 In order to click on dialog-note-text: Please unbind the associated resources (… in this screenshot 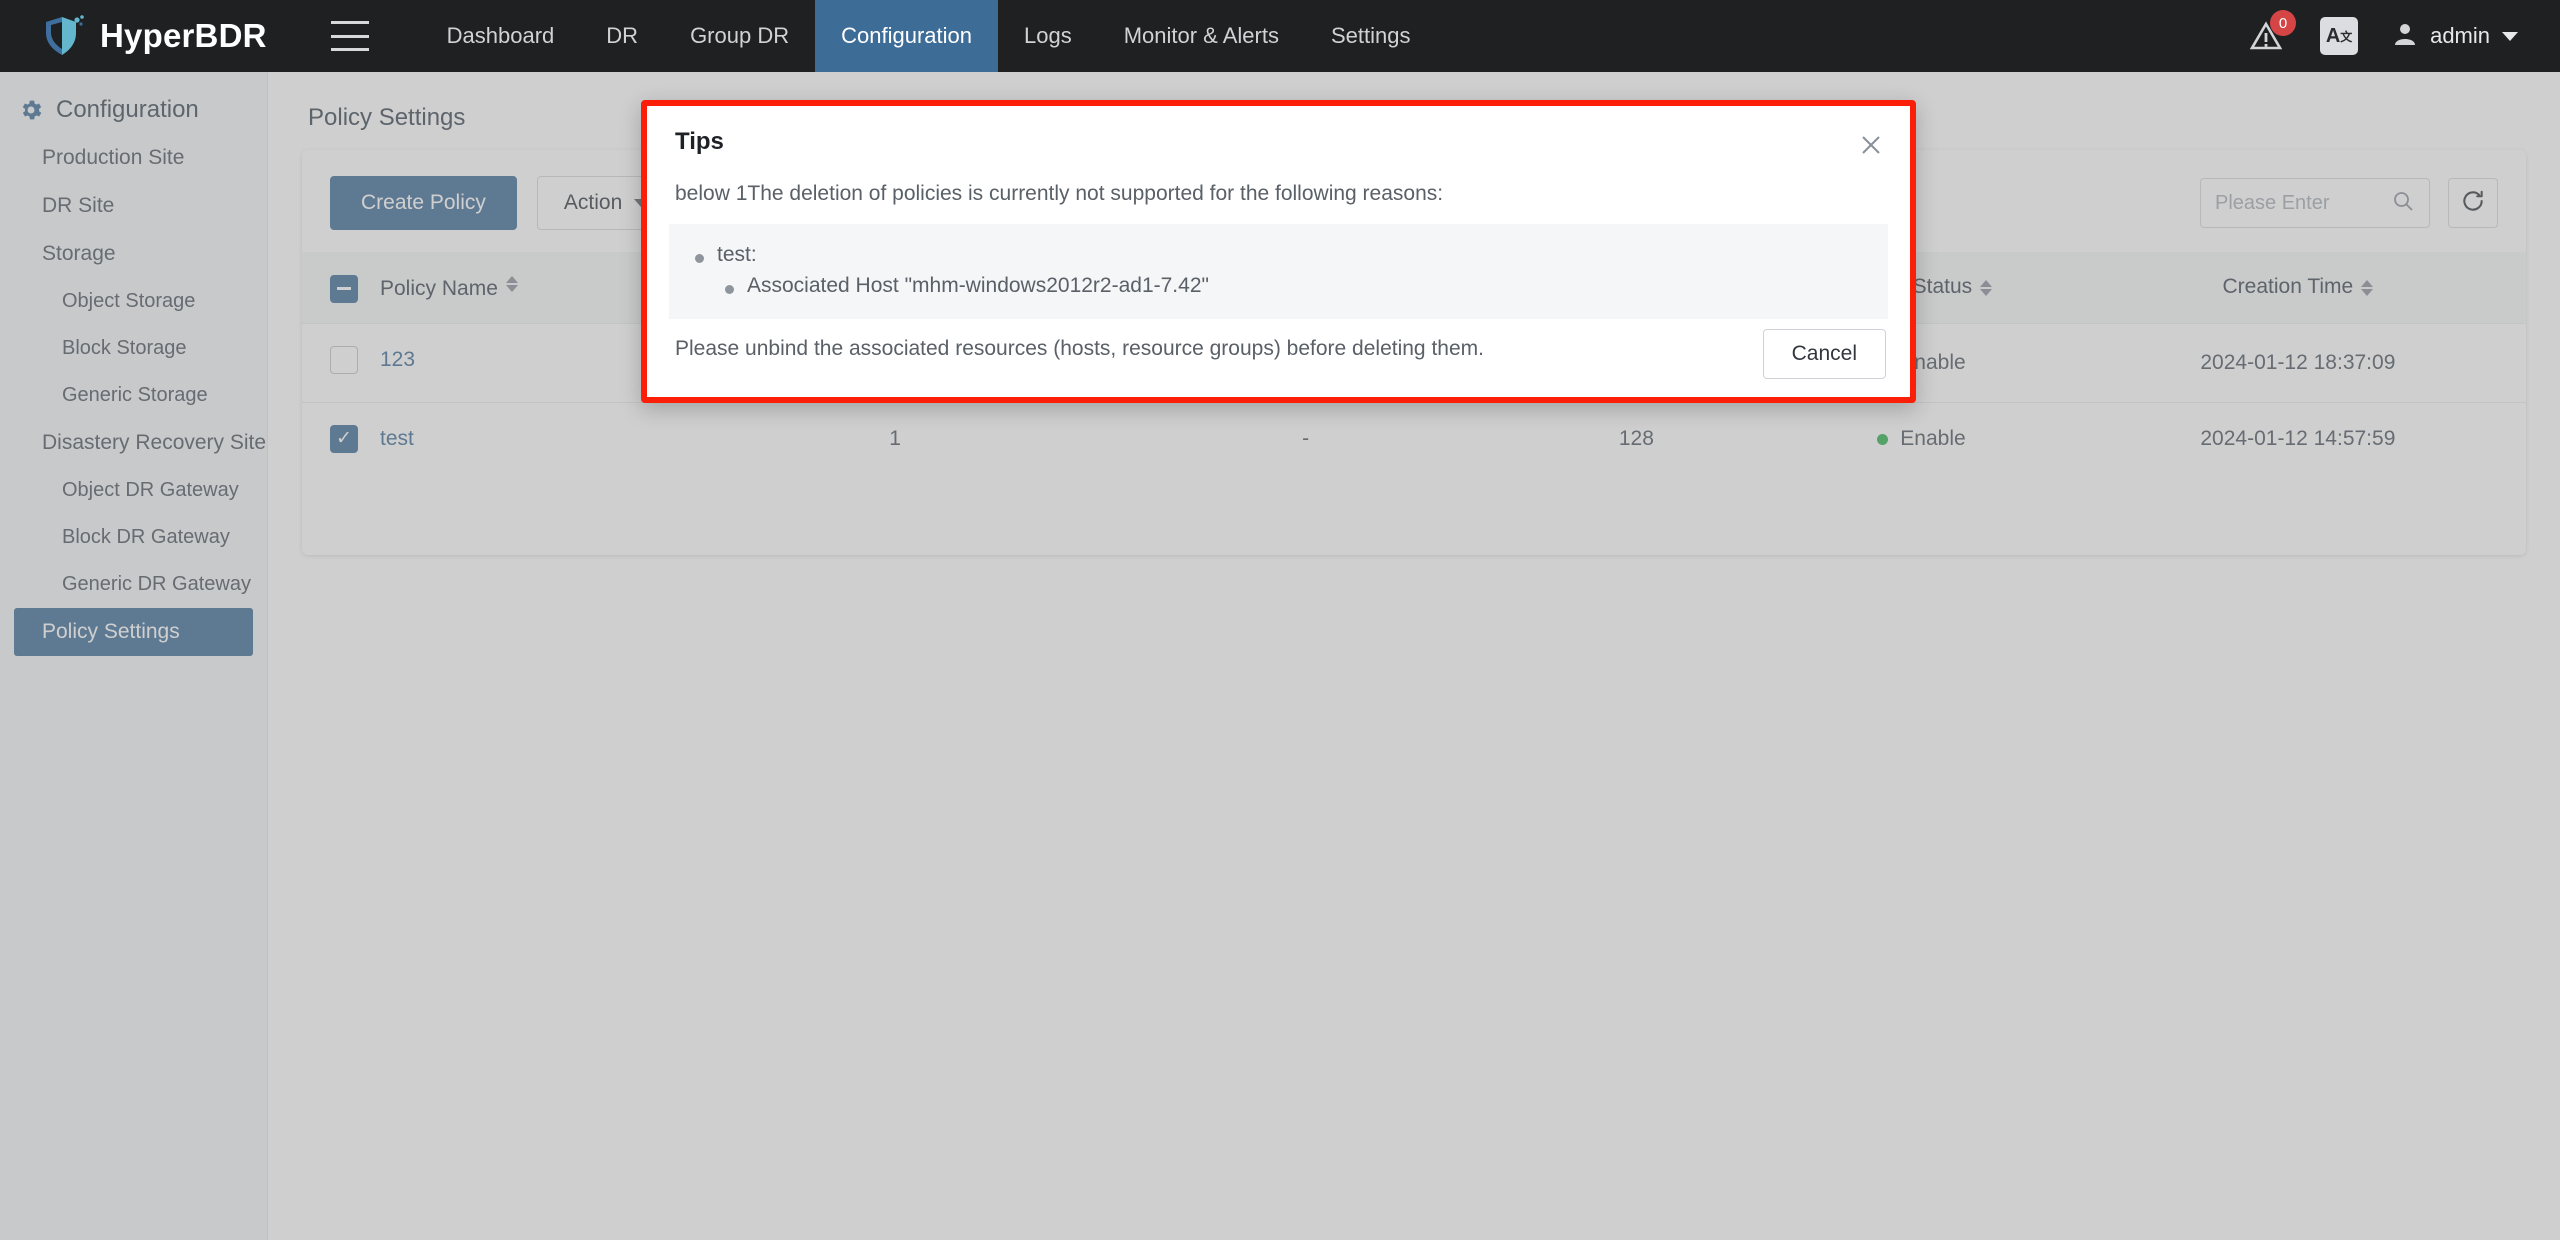, I will do `click(1079, 348)`.